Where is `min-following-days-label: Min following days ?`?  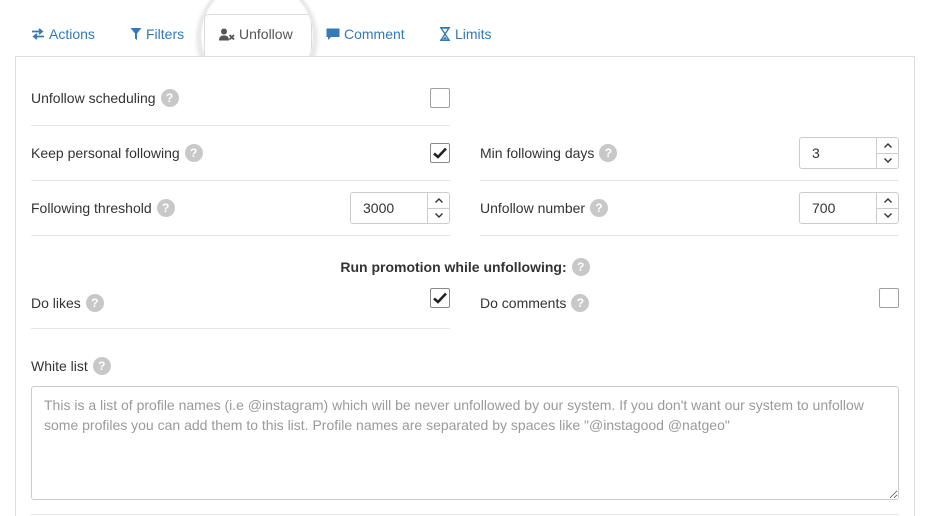
min-following-days-label: Min following days ? is located at coordinates (549, 153).